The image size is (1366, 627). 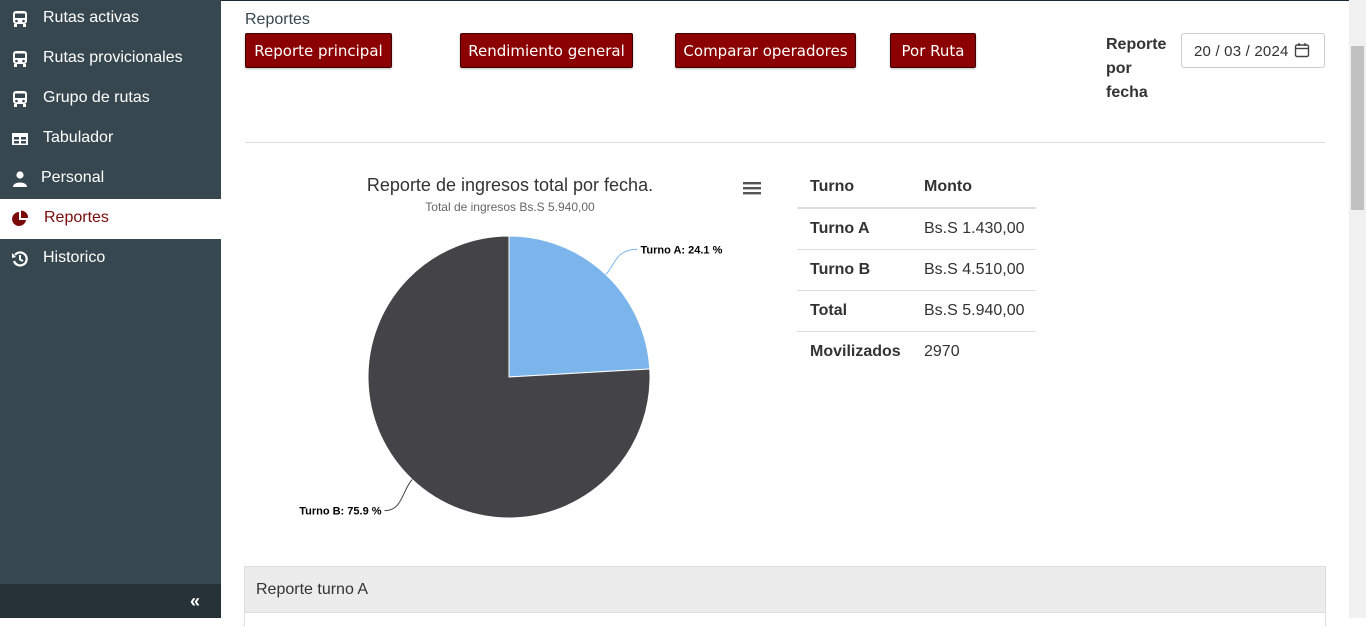 I want to click on history-icon, so click(x=20, y=259).